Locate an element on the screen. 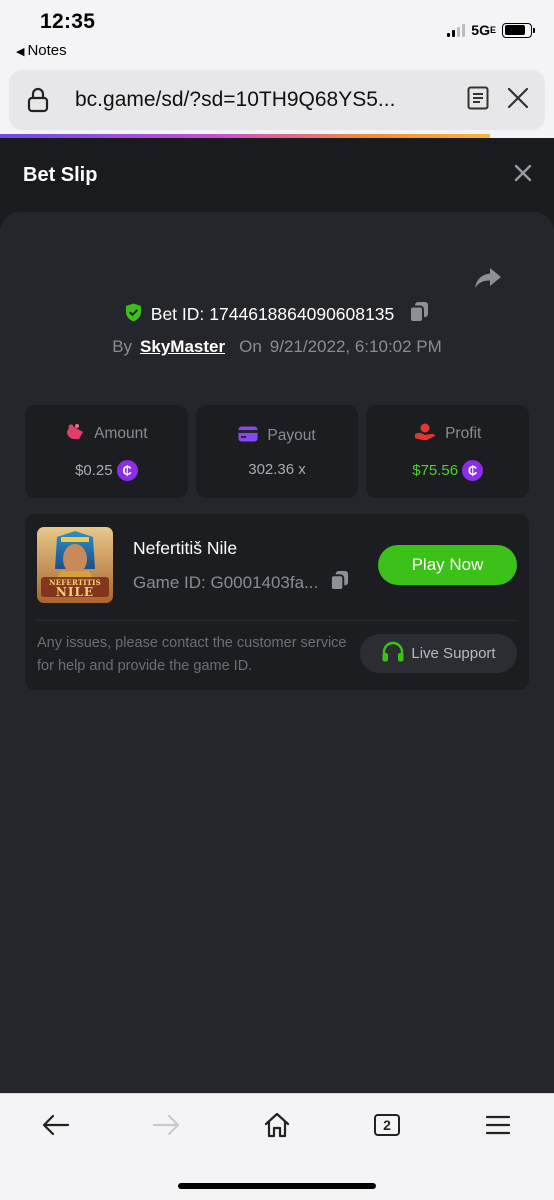 The height and width of the screenshot is (1200, 554). tabs-count: 2 is located at coordinates (387, 1125).